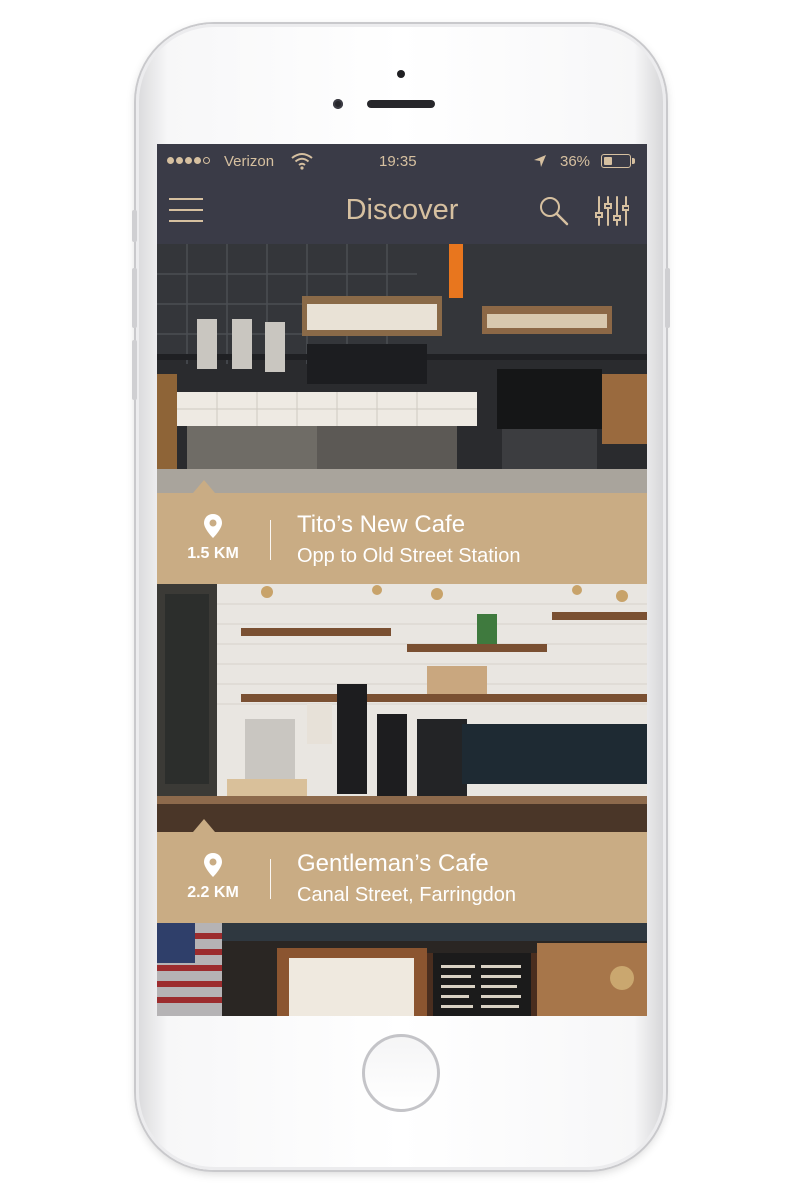  What do you see at coordinates (612, 211) in the screenshot?
I see `sliders-filter-icon` at bounding box center [612, 211].